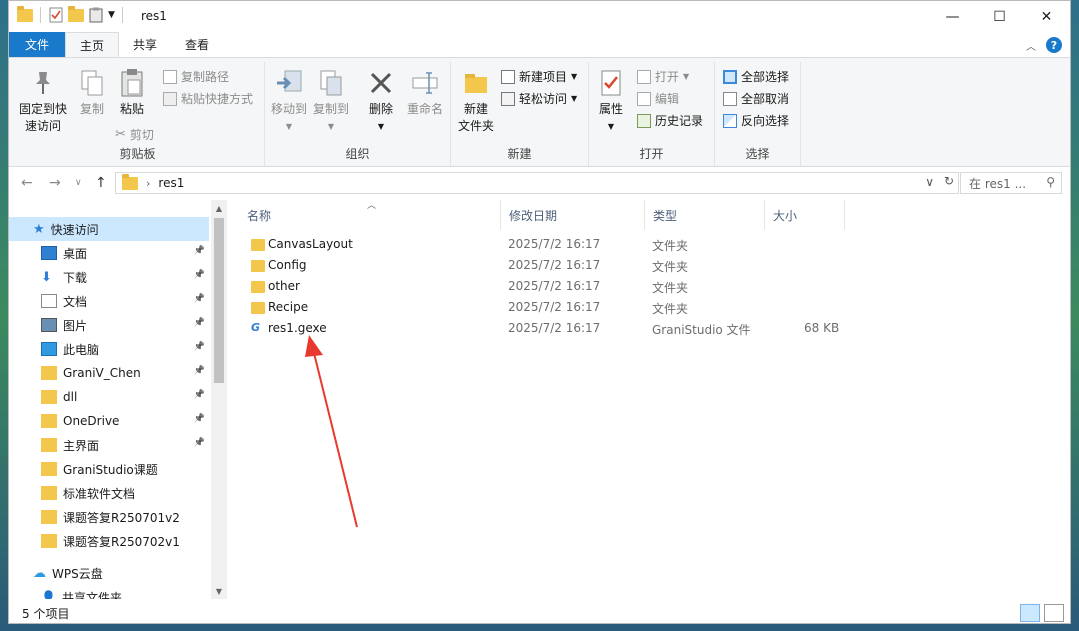 The width and height of the screenshot is (1079, 631). Describe the element at coordinates (109, 373) in the screenshot. I see `nav-item: GraniV_Chen 📌` at that location.